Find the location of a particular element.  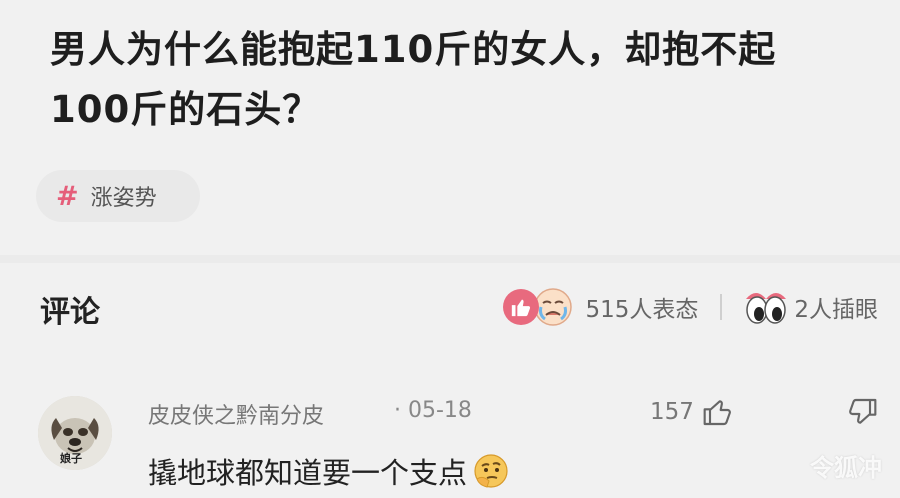

watermark-text: 令狐冲 is located at coordinates (846, 468).